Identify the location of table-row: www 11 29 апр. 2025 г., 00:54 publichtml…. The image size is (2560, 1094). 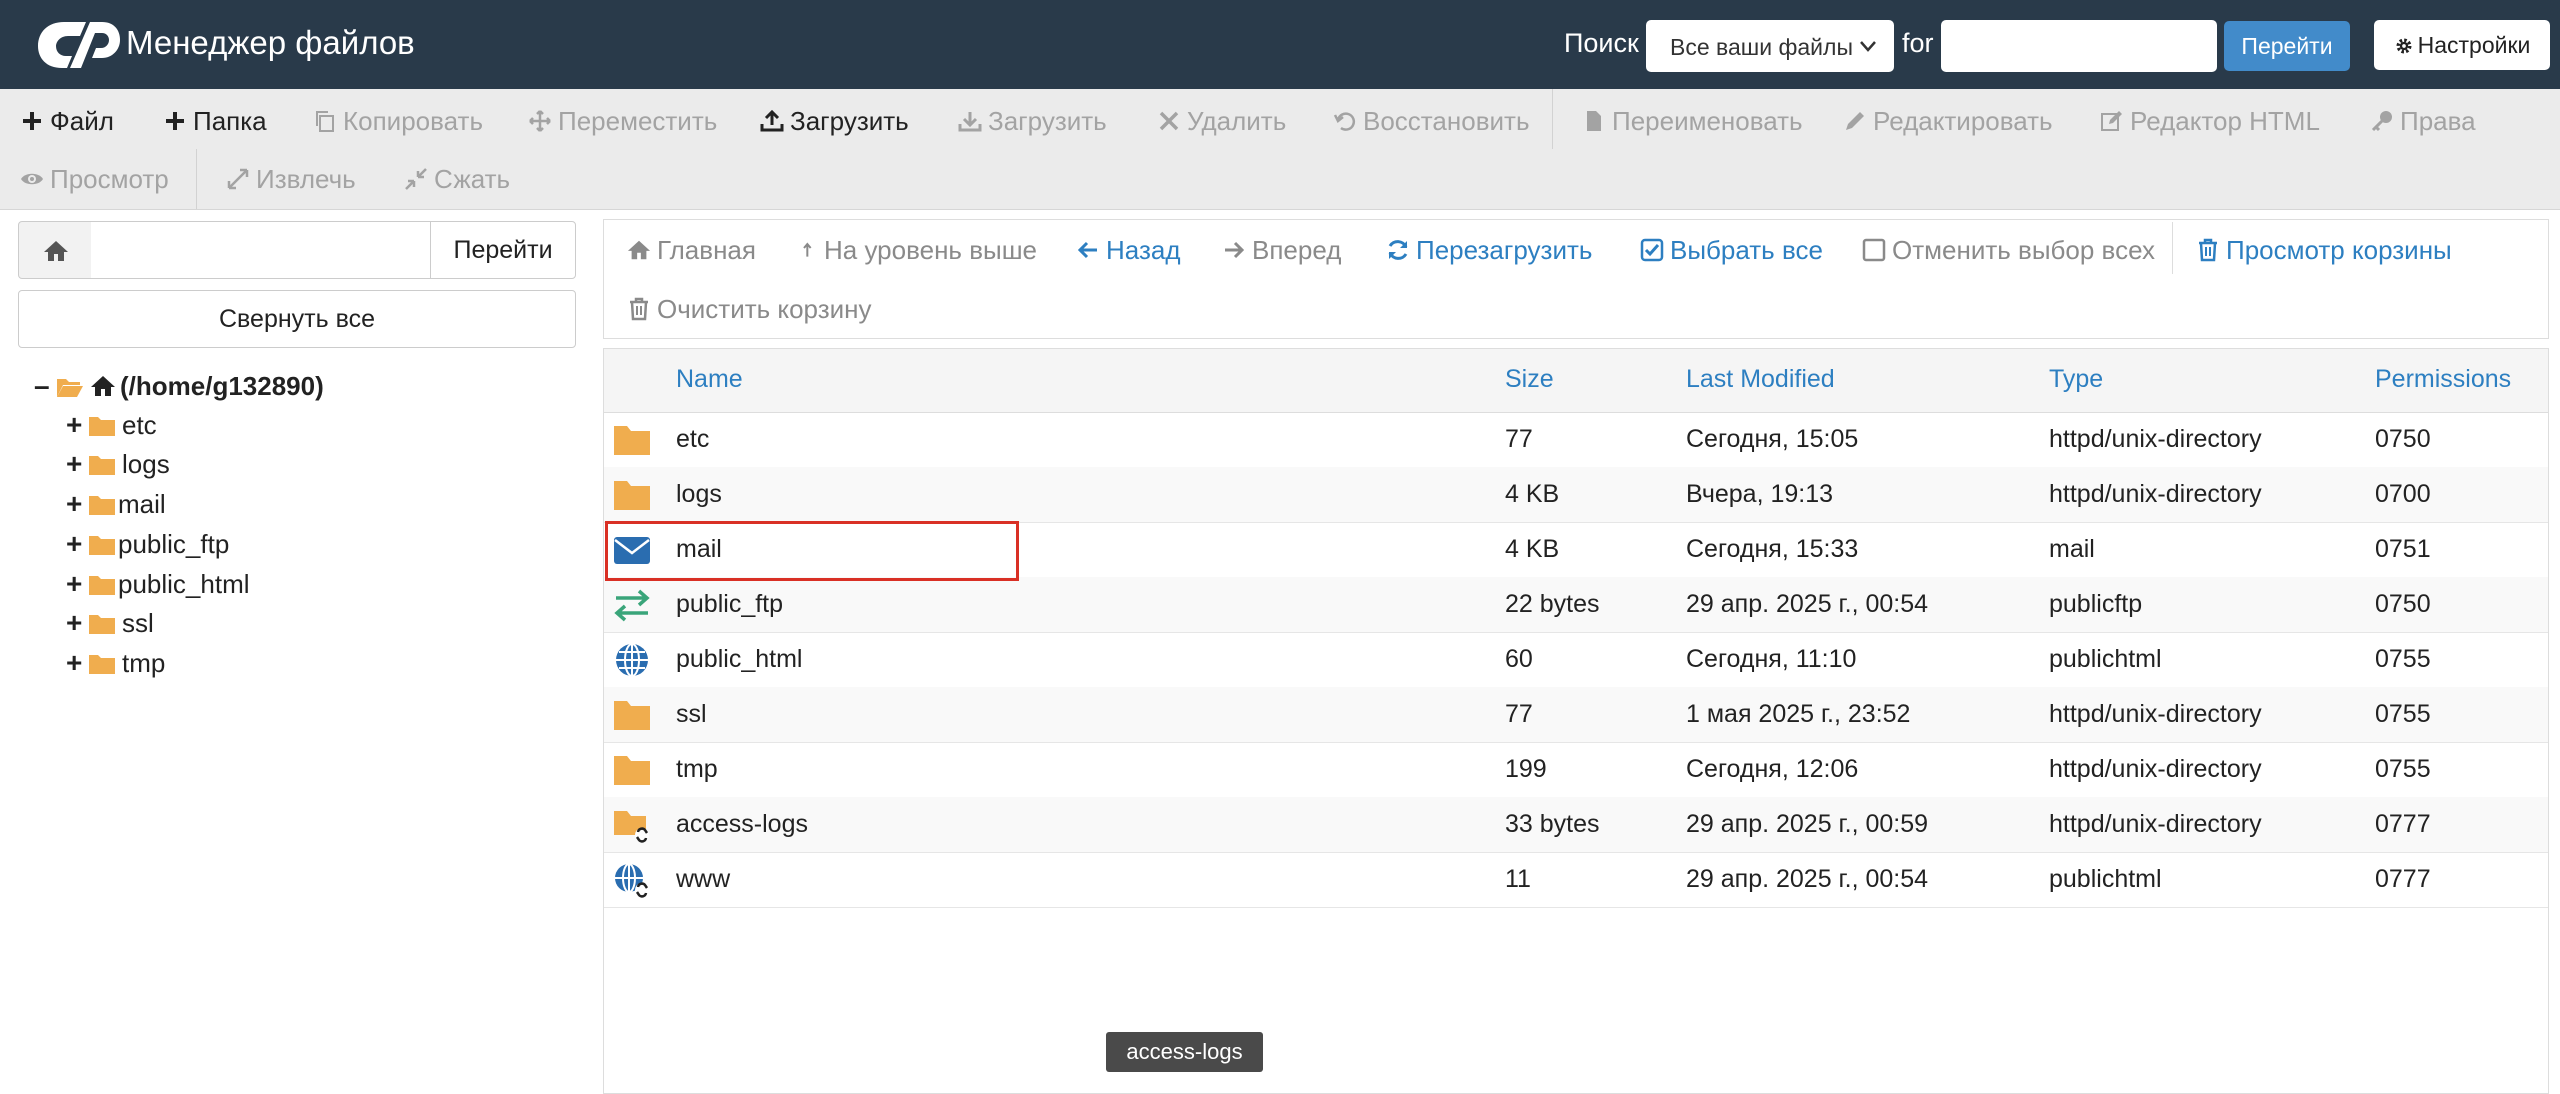
(1576, 880).